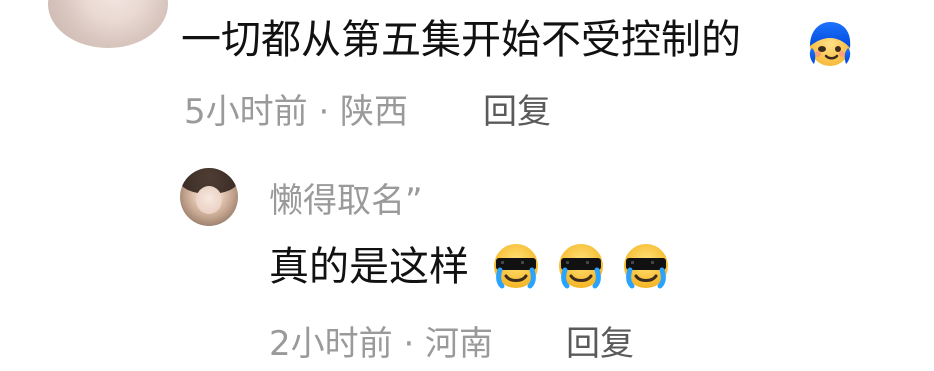  I want to click on comment-text: 一切都从第五集开始不受控制的, so click(461, 40).